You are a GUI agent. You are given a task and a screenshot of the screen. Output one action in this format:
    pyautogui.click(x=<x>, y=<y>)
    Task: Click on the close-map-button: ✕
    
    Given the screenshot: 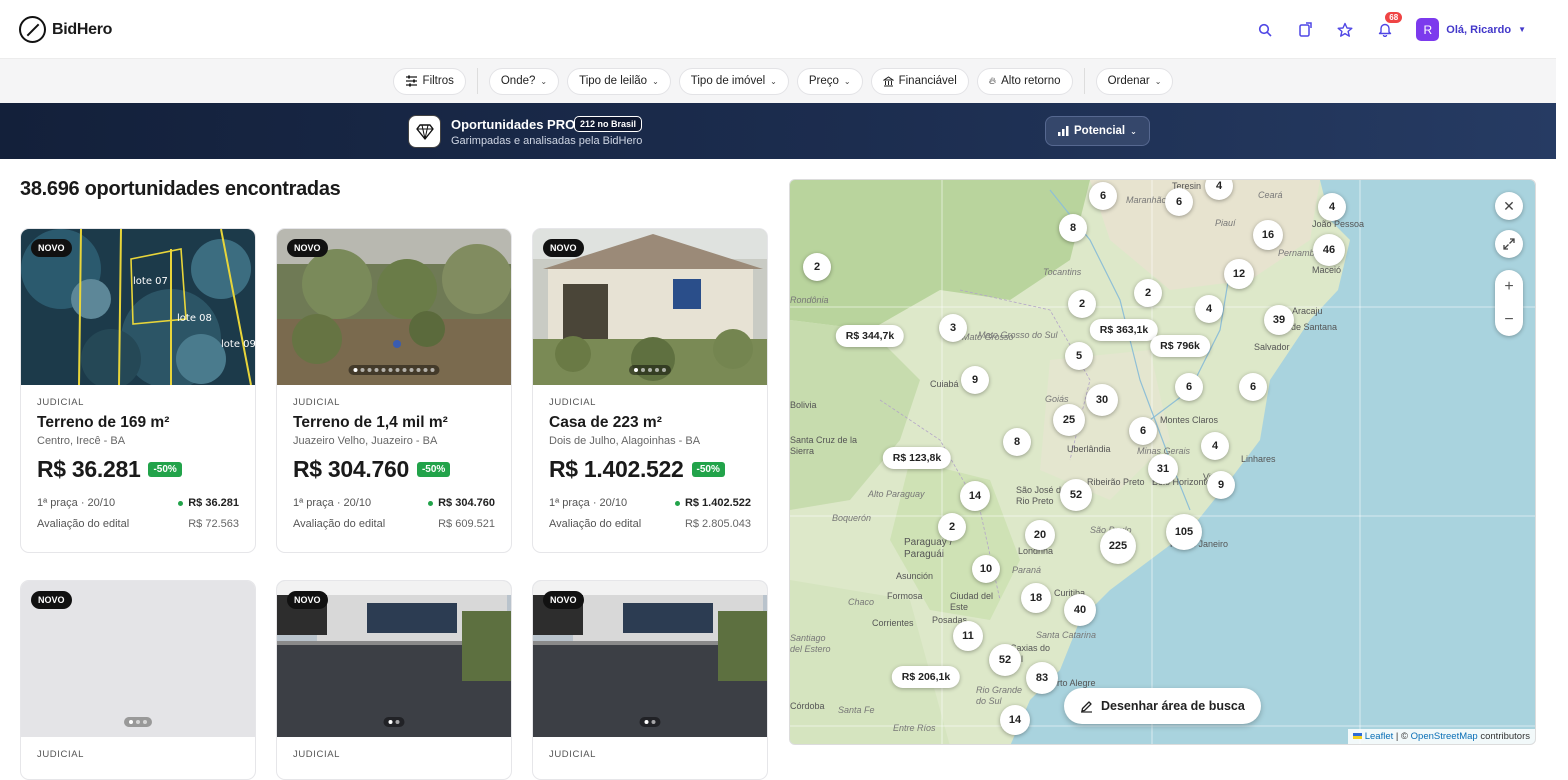 What is the action you would take?
    pyautogui.click(x=1509, y=206)
    